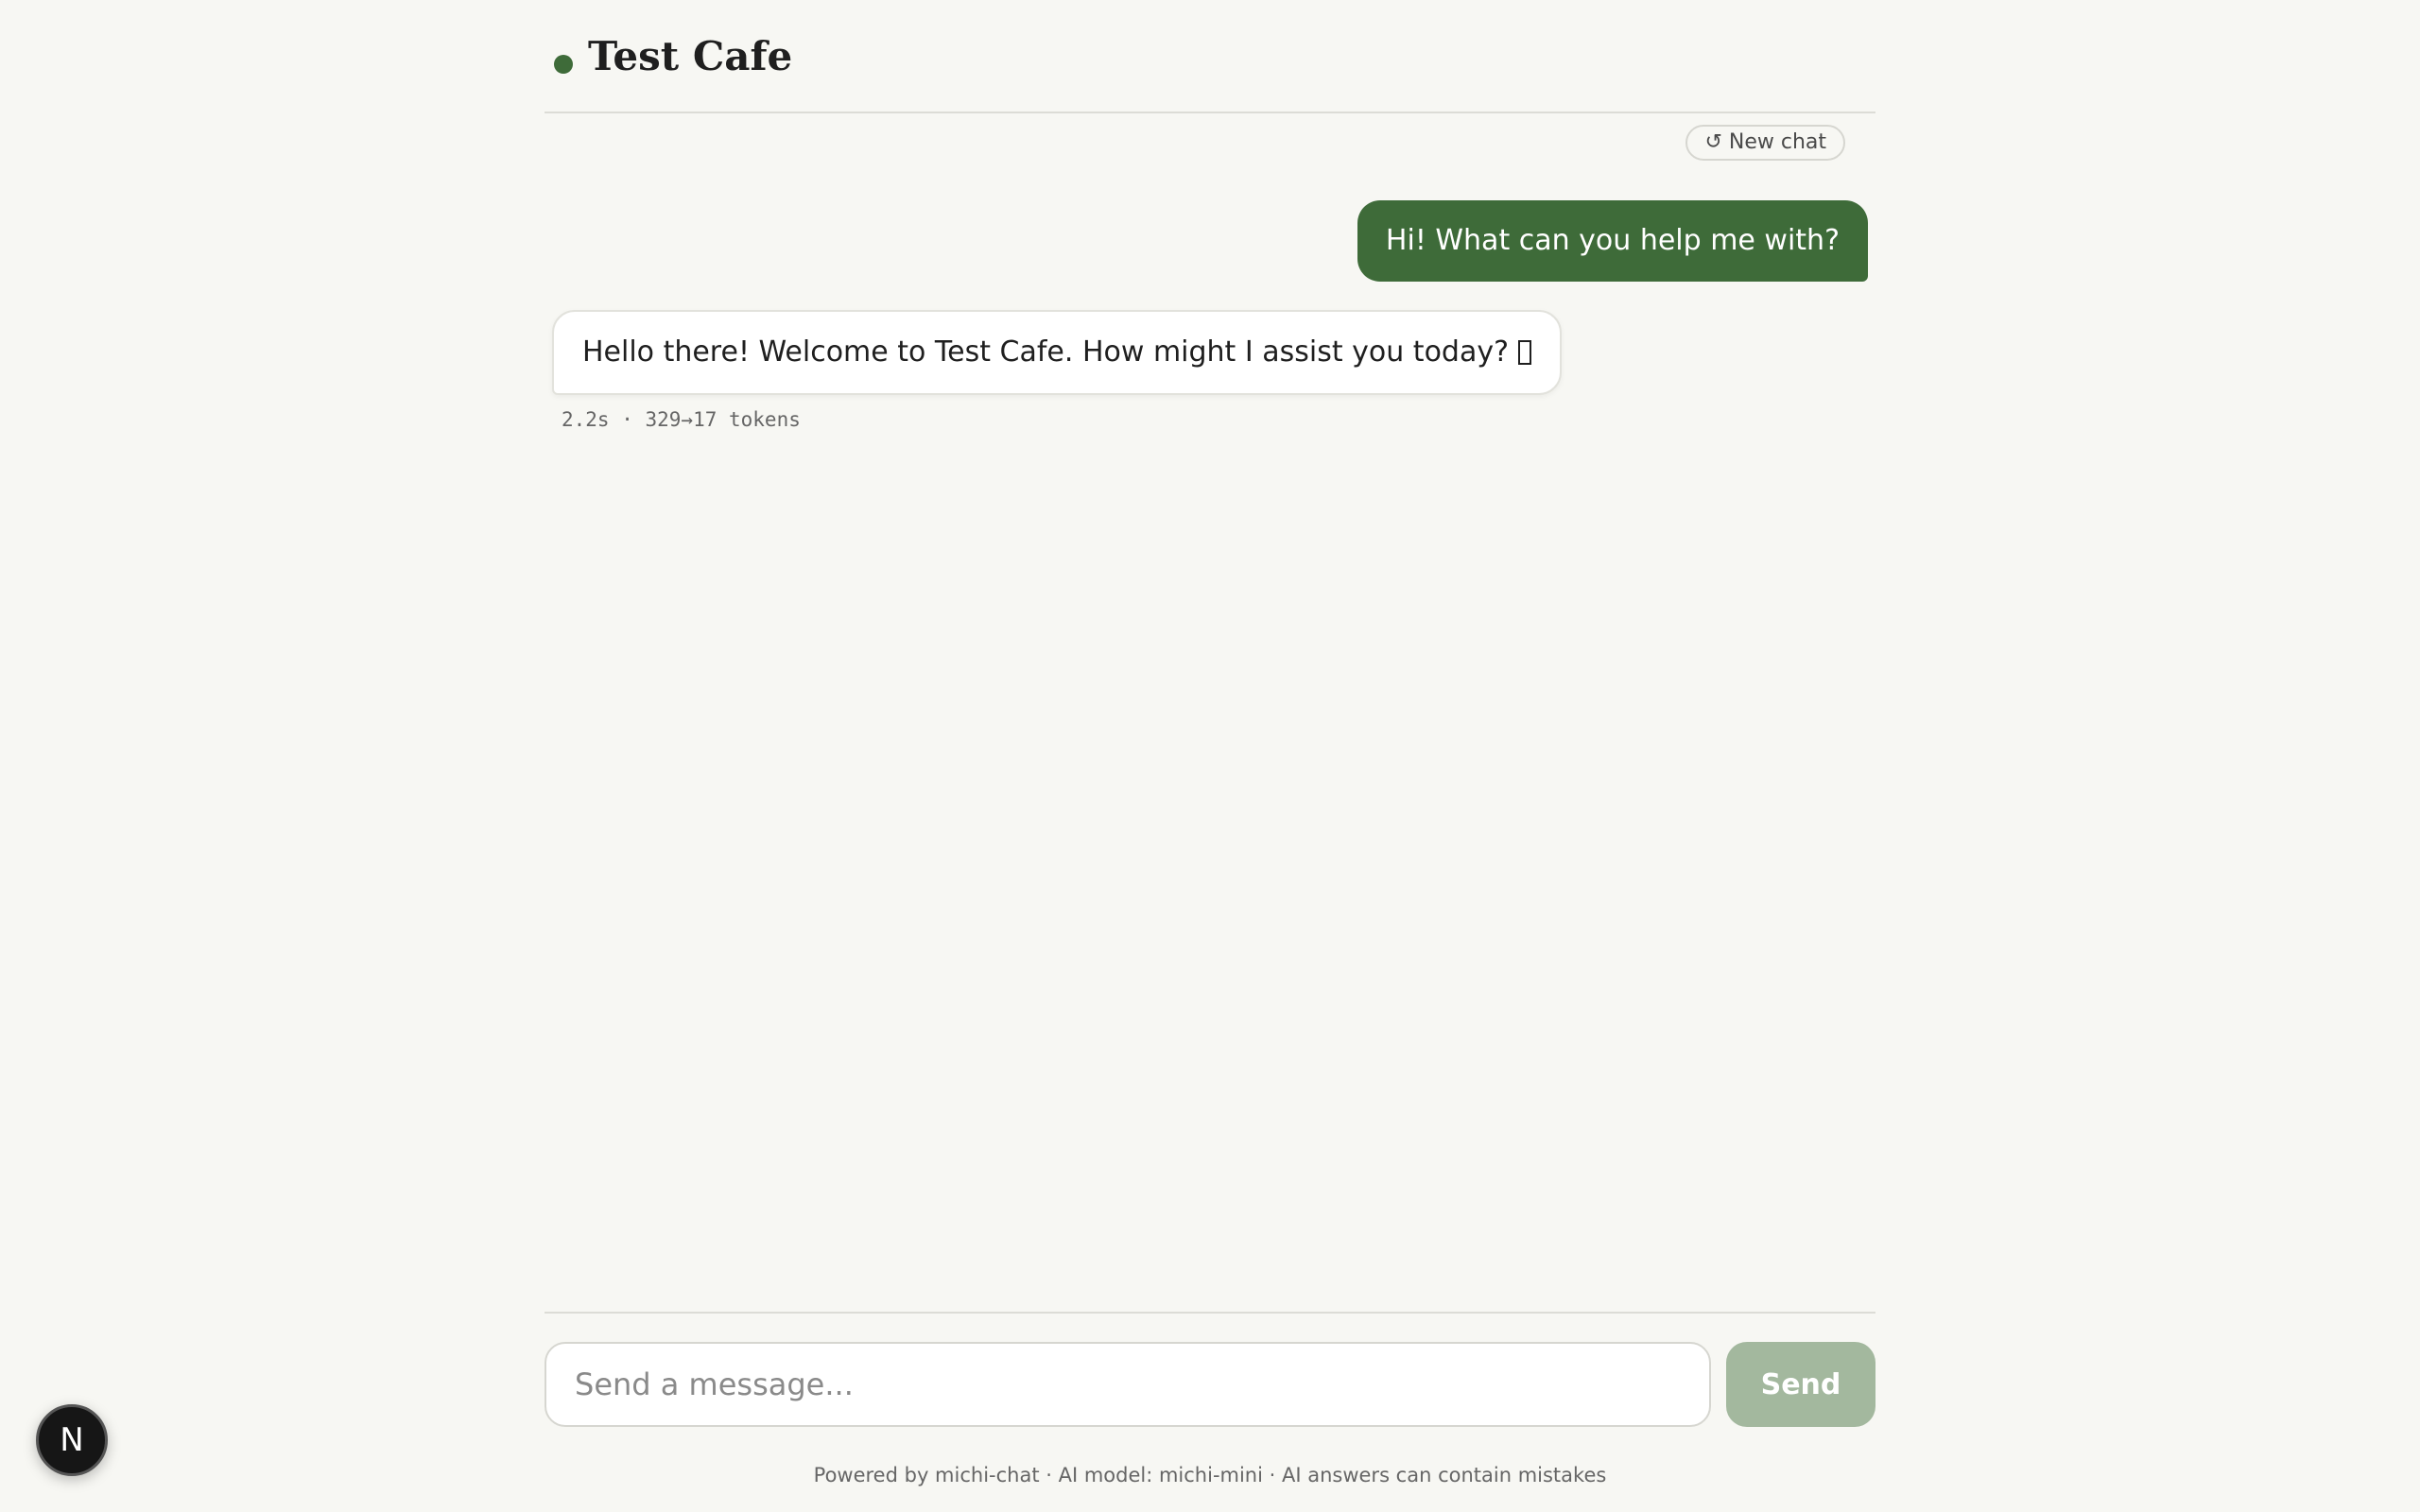 The image size is (2420, 1512). I want to click on send-button: Send, so click(1801, 1384).